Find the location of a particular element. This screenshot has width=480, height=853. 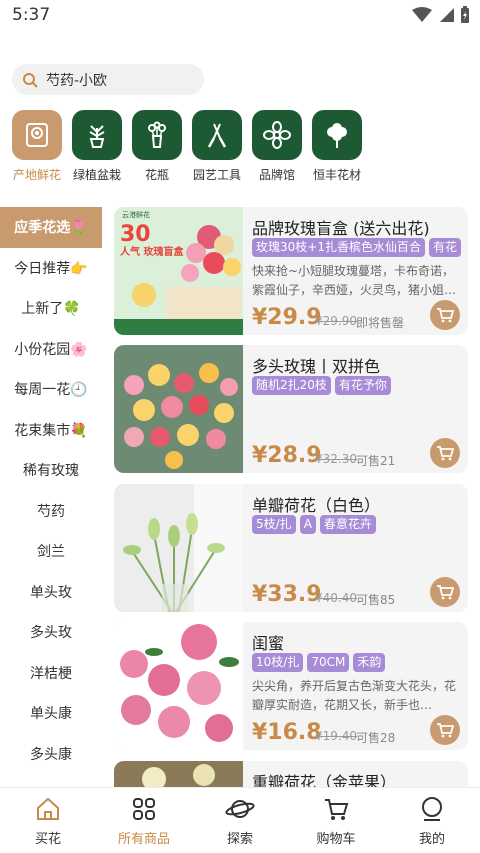

tab-buy-flowers: 买花 is located at coordinates (48, 821).